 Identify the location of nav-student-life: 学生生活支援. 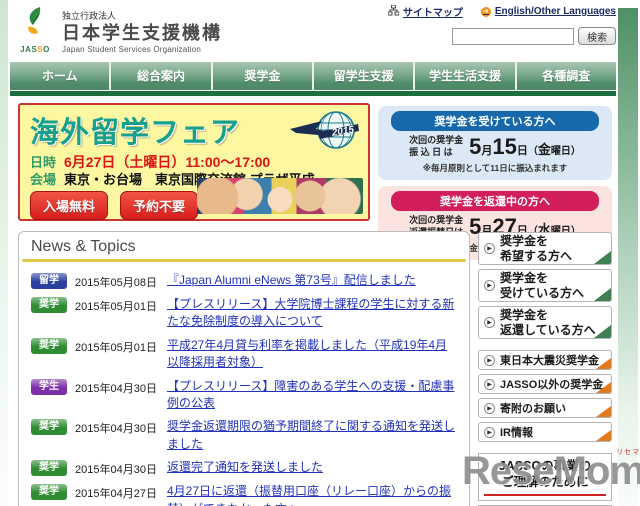
(466, 76).